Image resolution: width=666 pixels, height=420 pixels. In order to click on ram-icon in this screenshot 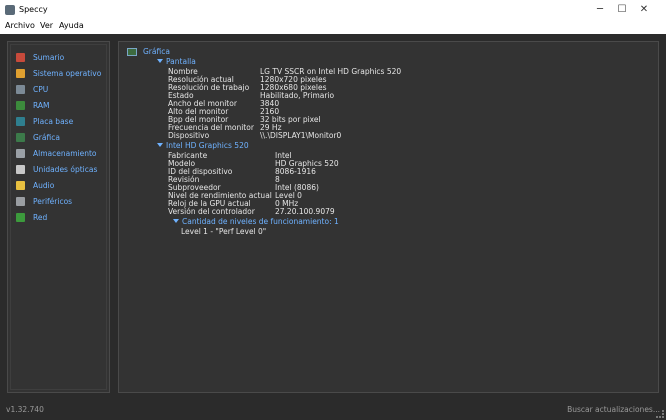, I will do `click(20, 105)`.